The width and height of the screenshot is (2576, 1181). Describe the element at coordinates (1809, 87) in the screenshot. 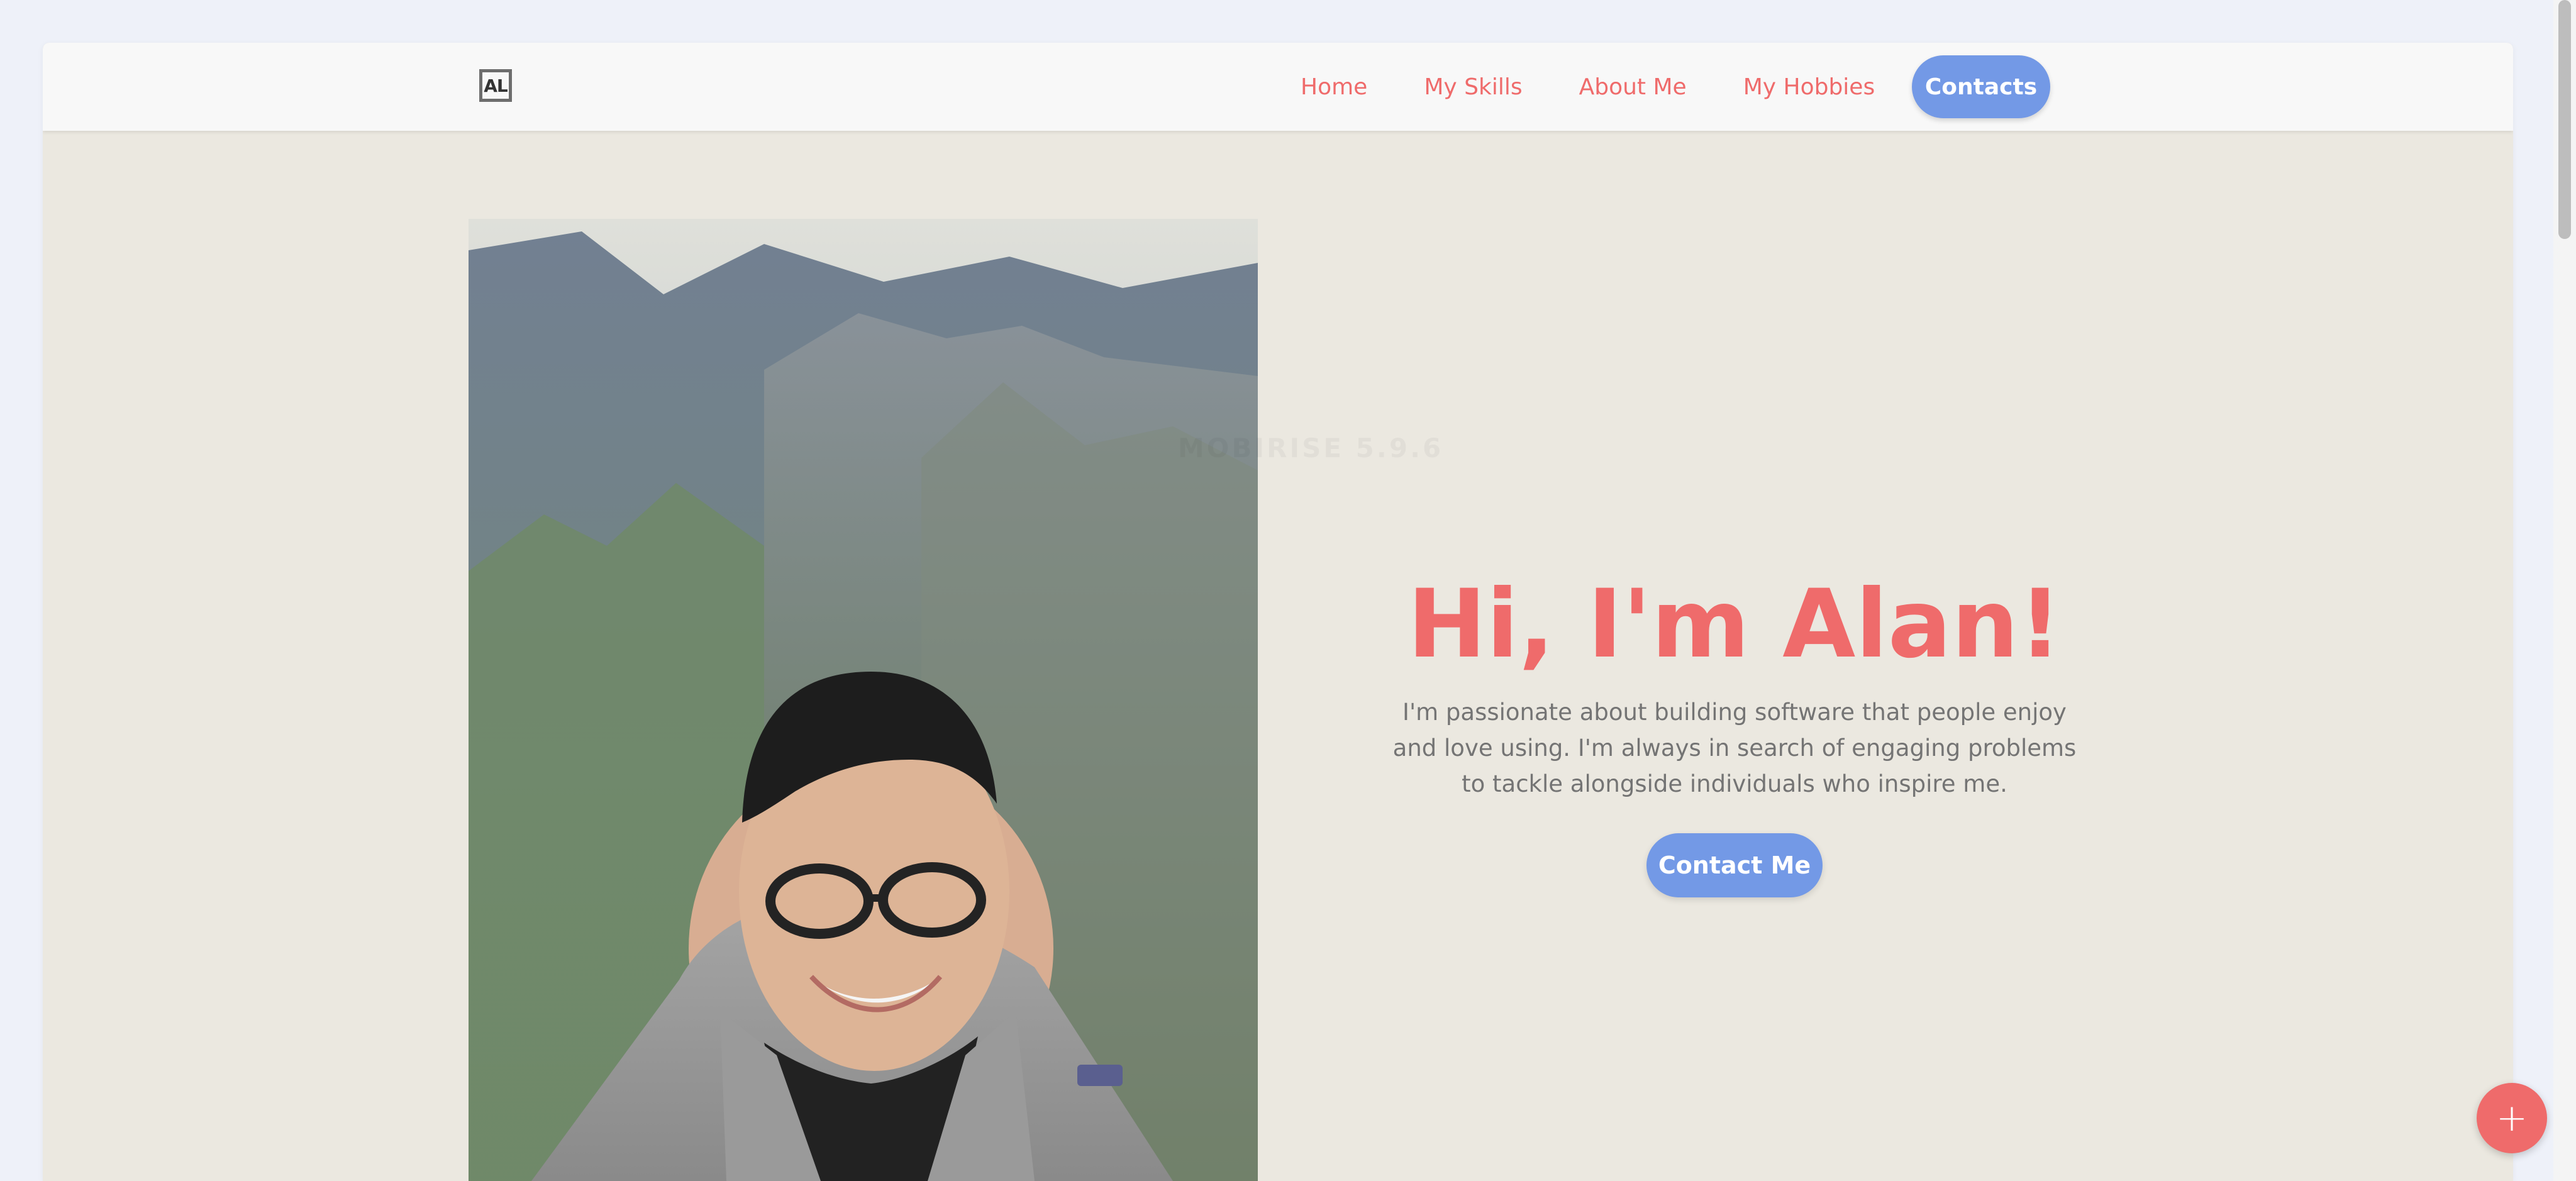

I see `nav-my-hobbies: My Hobbies` at that location.